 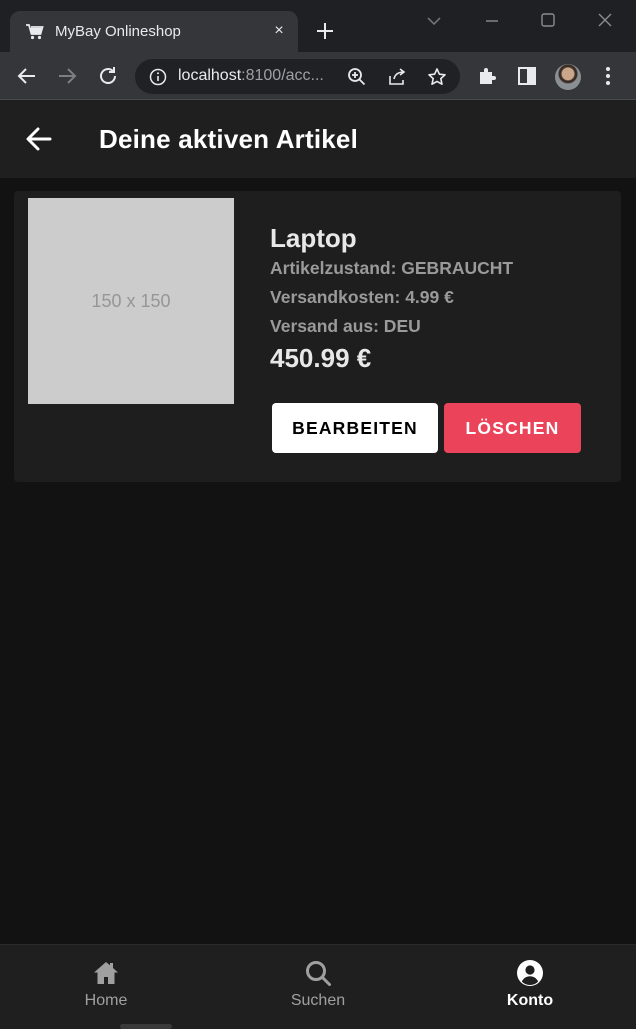 What do you see at coordinates (35, 32) in the screenshot?
I see `cart-icon` at bounding box center [35, 32].